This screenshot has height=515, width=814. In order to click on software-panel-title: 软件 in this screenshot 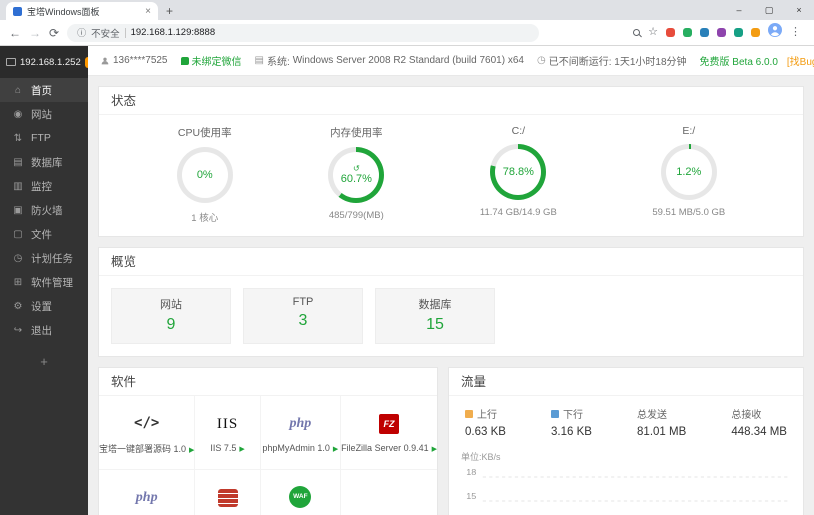, I will do `click(268, 382)`.